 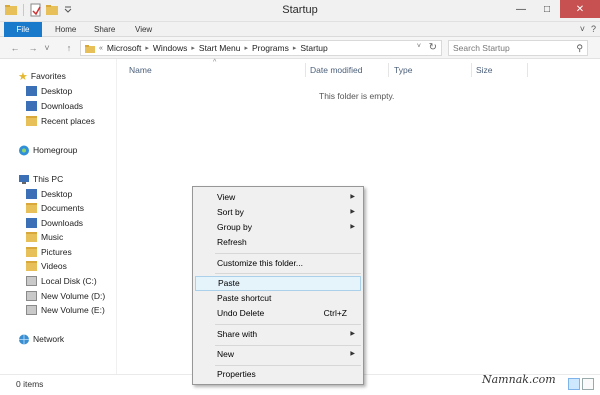 I want to click on tab-file: File, so click(x=23, y=29).